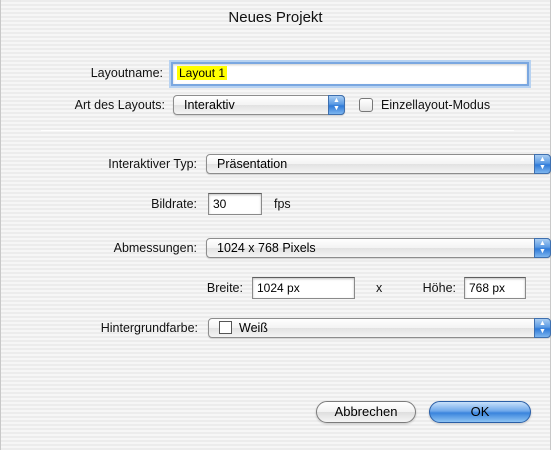 The height and width of the screenshot is (450, 551). Describe the element at coordinates (266, 248) in the screenshot. I see `dimensions-value: 1024 x 768 Pixels` at that location.